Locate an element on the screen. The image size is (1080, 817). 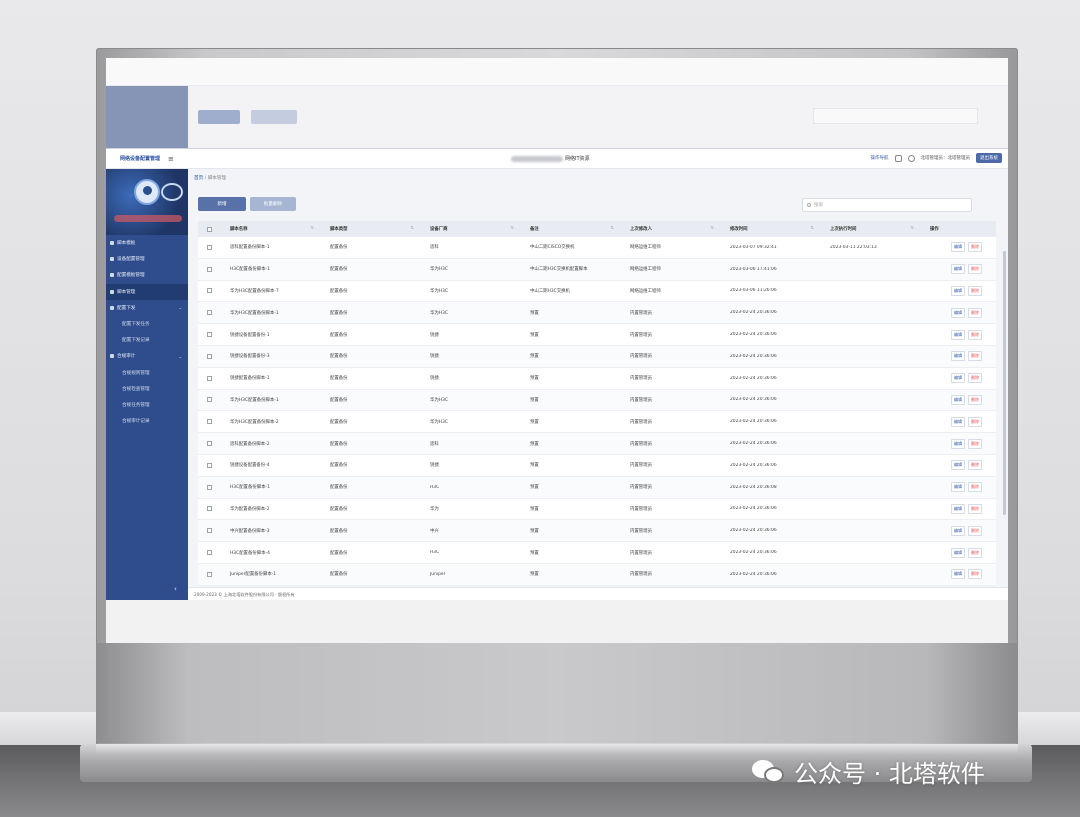
sidebar-item: 脚本管理 is located at coordinates (147, 291).